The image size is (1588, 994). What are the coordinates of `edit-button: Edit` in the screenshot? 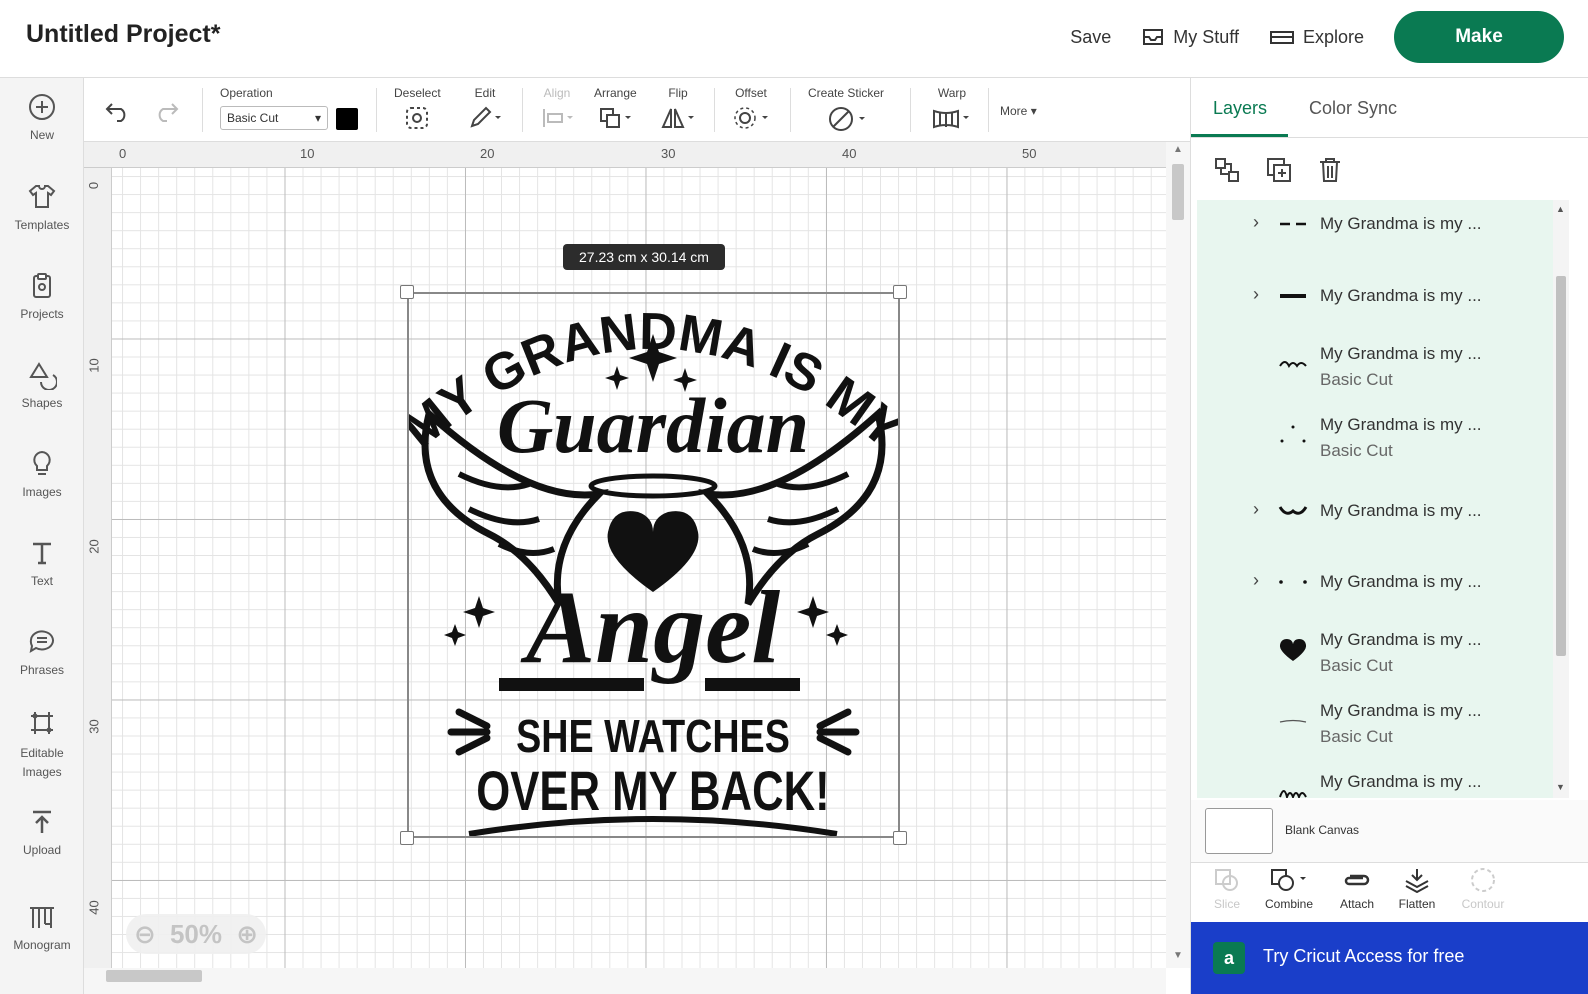 It's located at (485, 108).